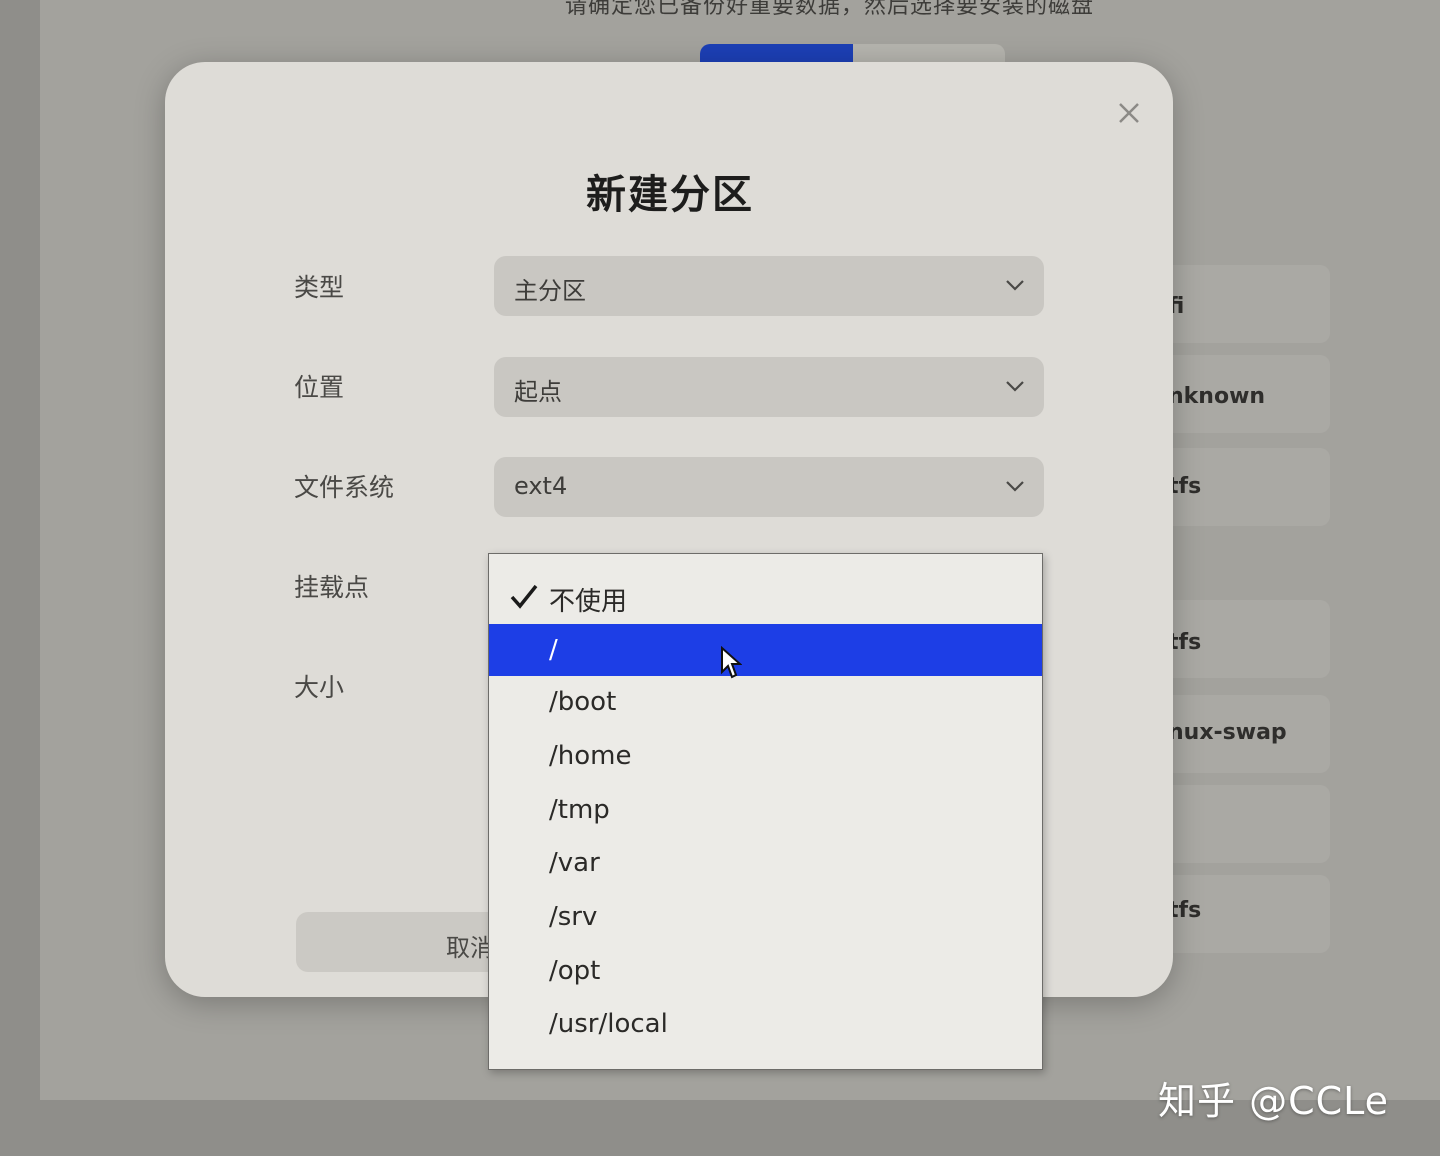 This screenshot has width=1440, height=1156. What do you see at coordinates (830, 9) in the screenshot?
I see `background-instruction-text: 请确定您已备份好重要数据，然后选择要安装的磁盘` at bounding box center [830, 9].